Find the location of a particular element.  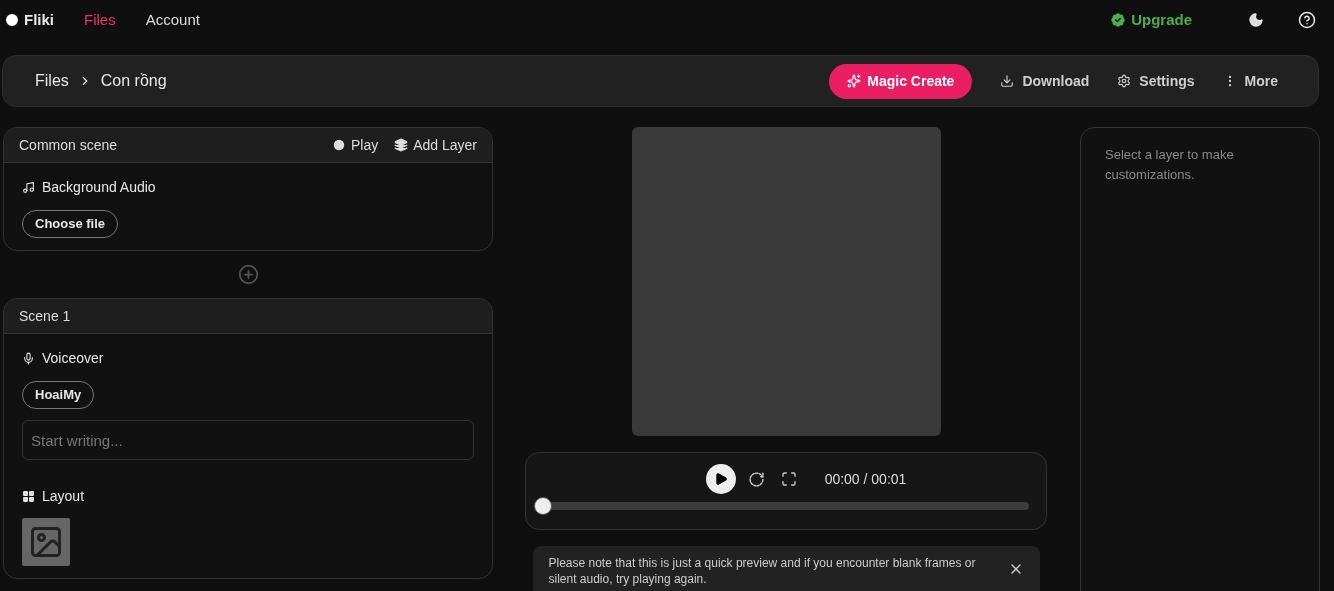

layout-icon is located at coordinates (28, 496).